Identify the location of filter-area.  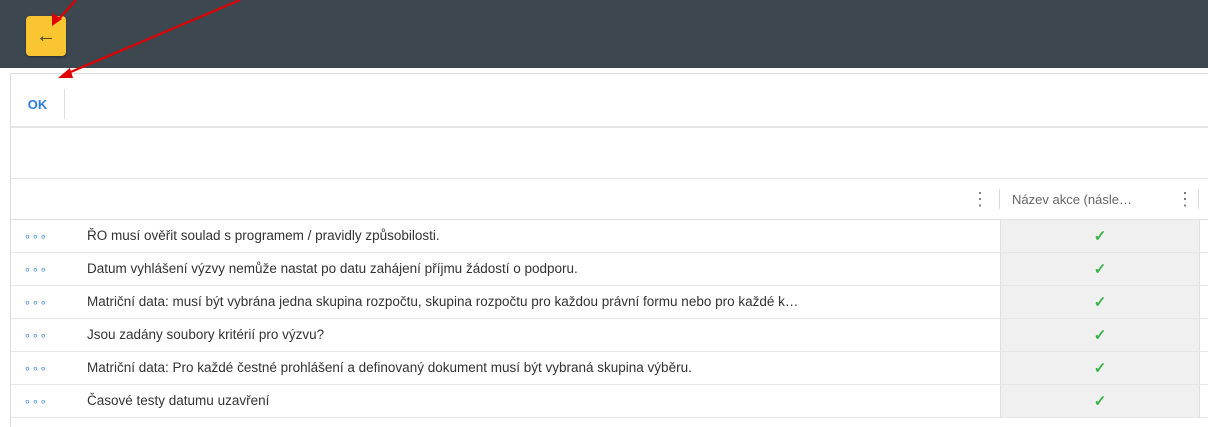
(609, 153).